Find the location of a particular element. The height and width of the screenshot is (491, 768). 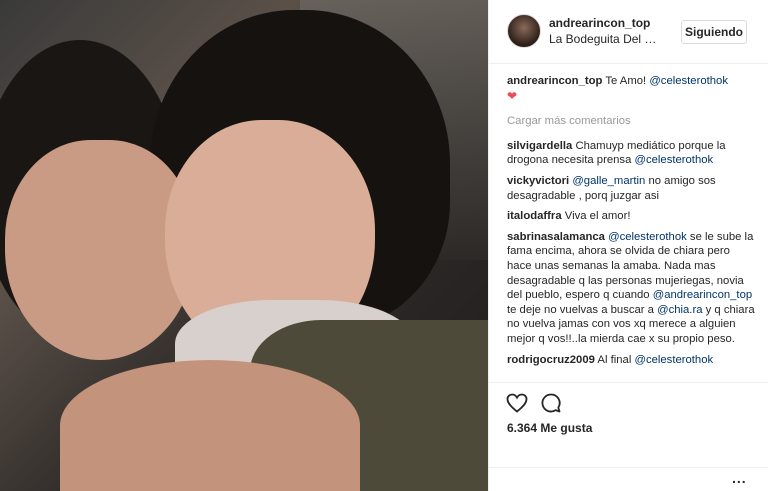

comment-username: vickyvictori is located at coordinates (538, 181).